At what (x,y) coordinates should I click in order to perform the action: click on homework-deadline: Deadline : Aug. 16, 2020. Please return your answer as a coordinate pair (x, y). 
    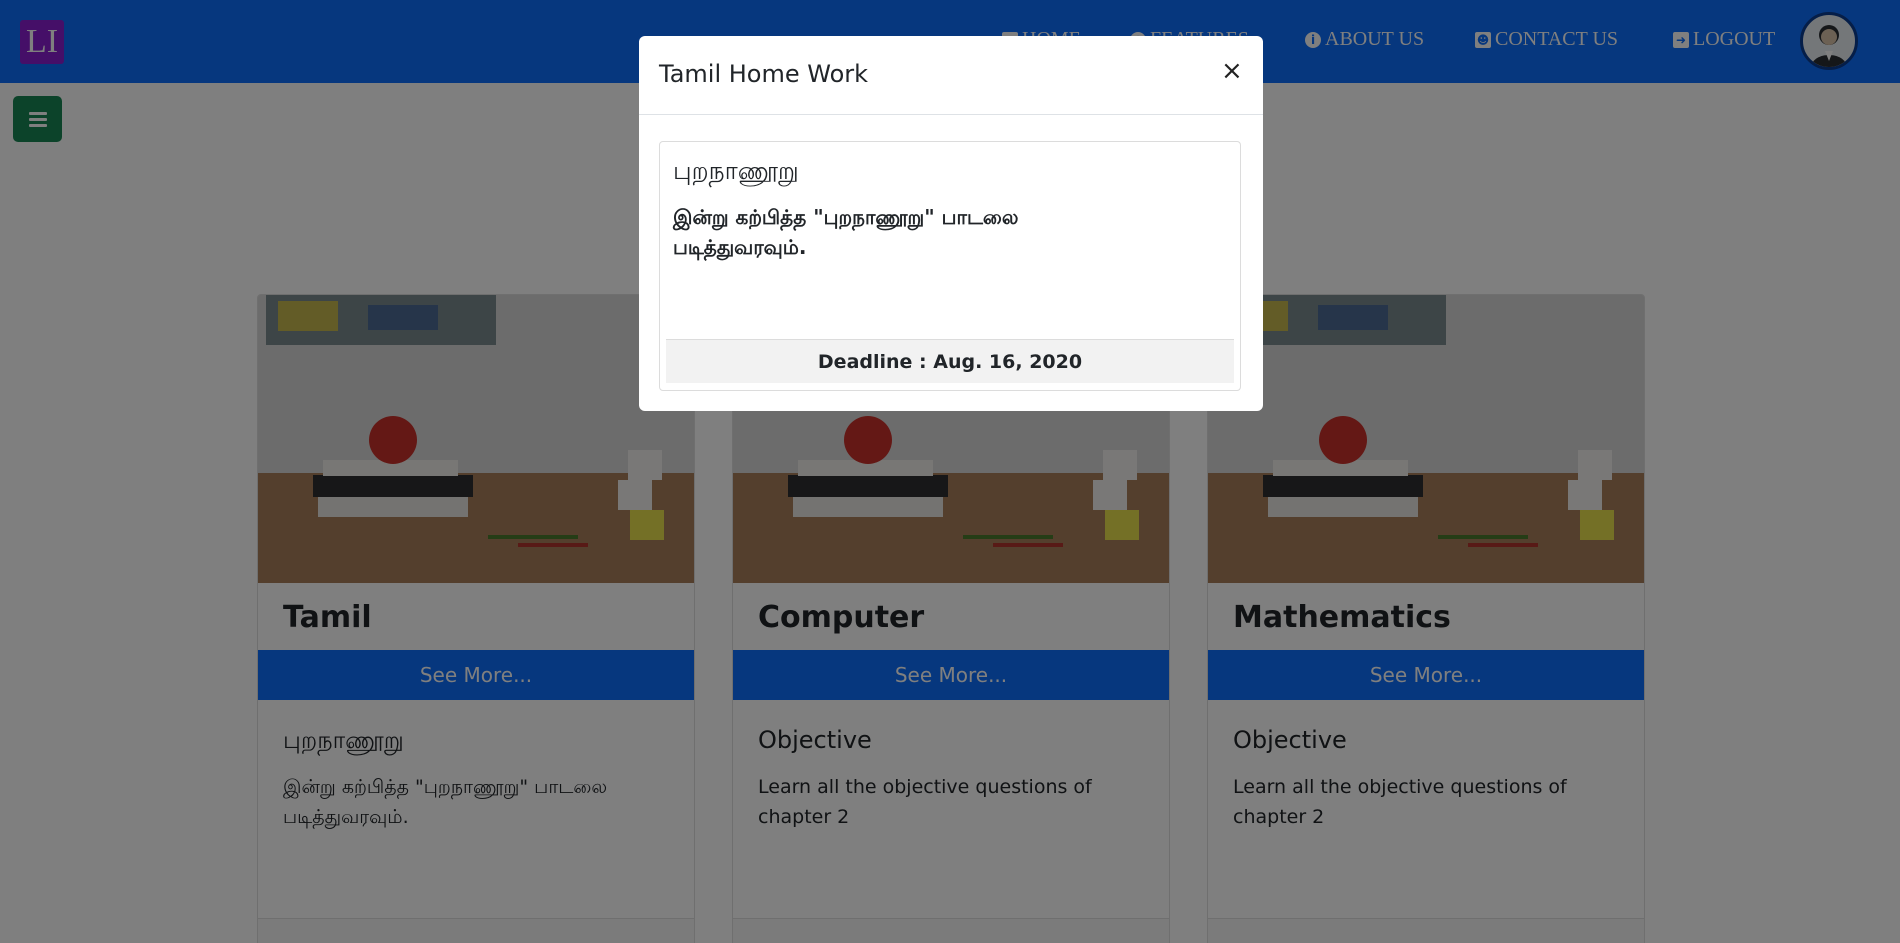
    Looking at the image, I should click on (950, 361).